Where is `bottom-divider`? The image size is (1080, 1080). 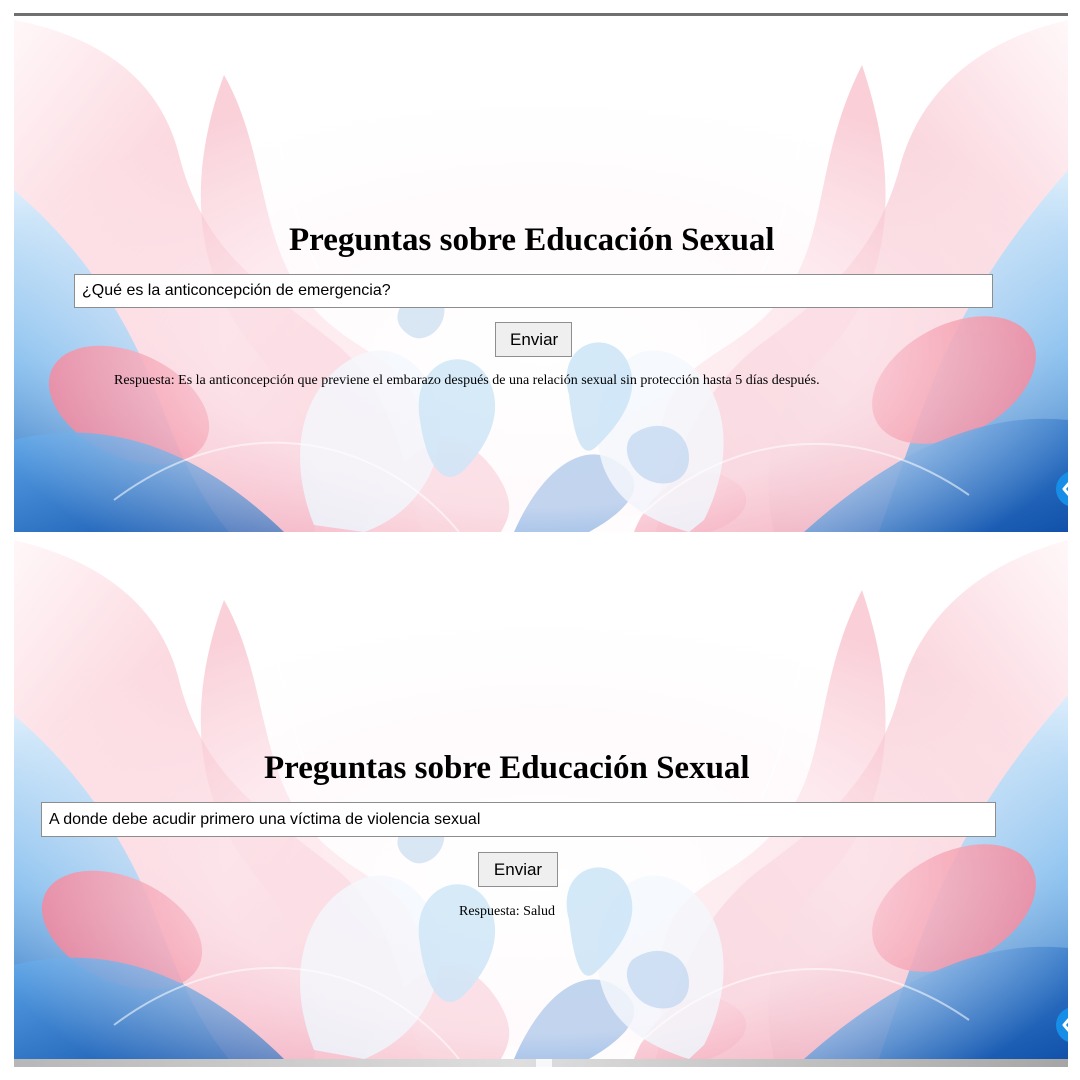 bottom-divider is located at coordinates (544, 1063).